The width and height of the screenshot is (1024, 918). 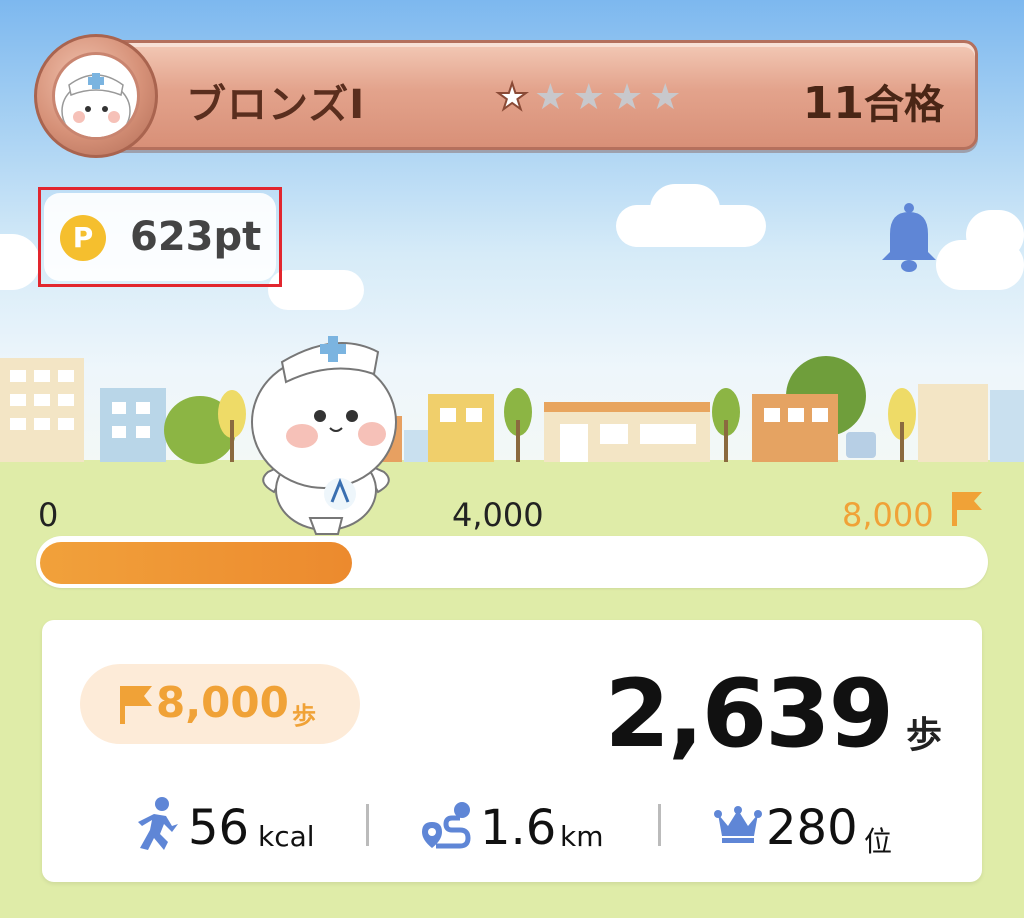 I want to click on rank-medal, so click(x=96, y=96).